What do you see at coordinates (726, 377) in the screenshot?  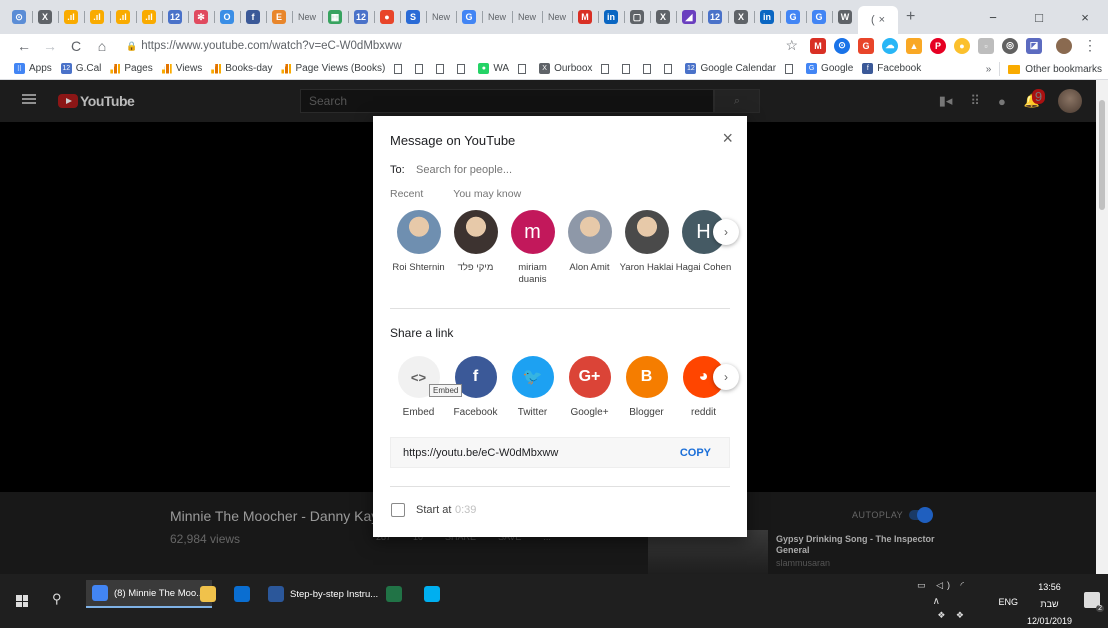 I see `share-next-chevron-icon: ›` at bounding box center [726, 377].